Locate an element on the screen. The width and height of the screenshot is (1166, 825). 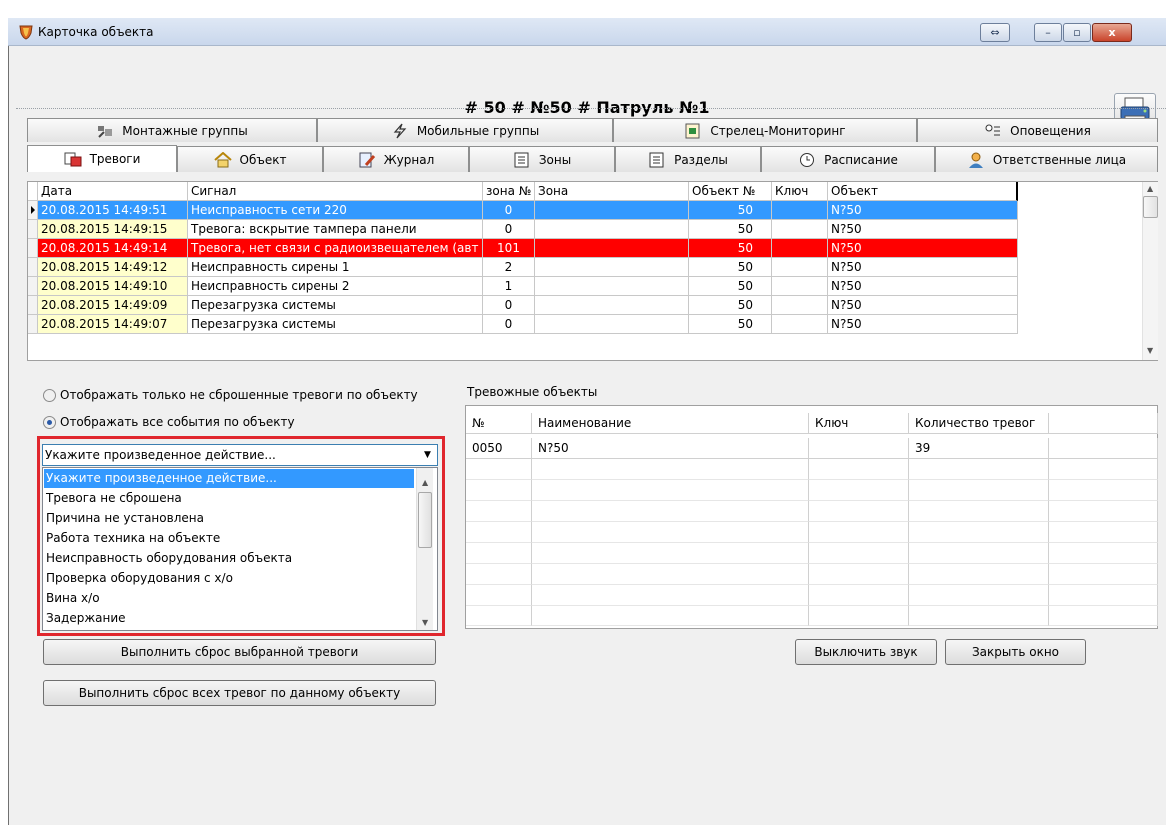
column-header-signal: Сигнал is located at coordinates (335, 191).